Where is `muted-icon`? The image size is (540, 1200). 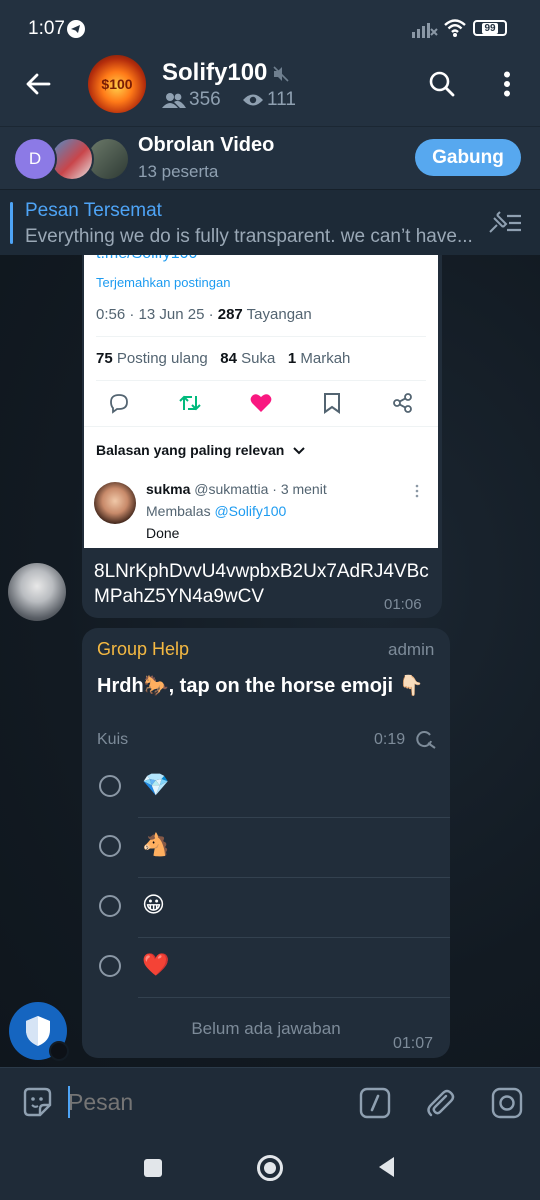
muted-icon is located at coordinates (281, 76).